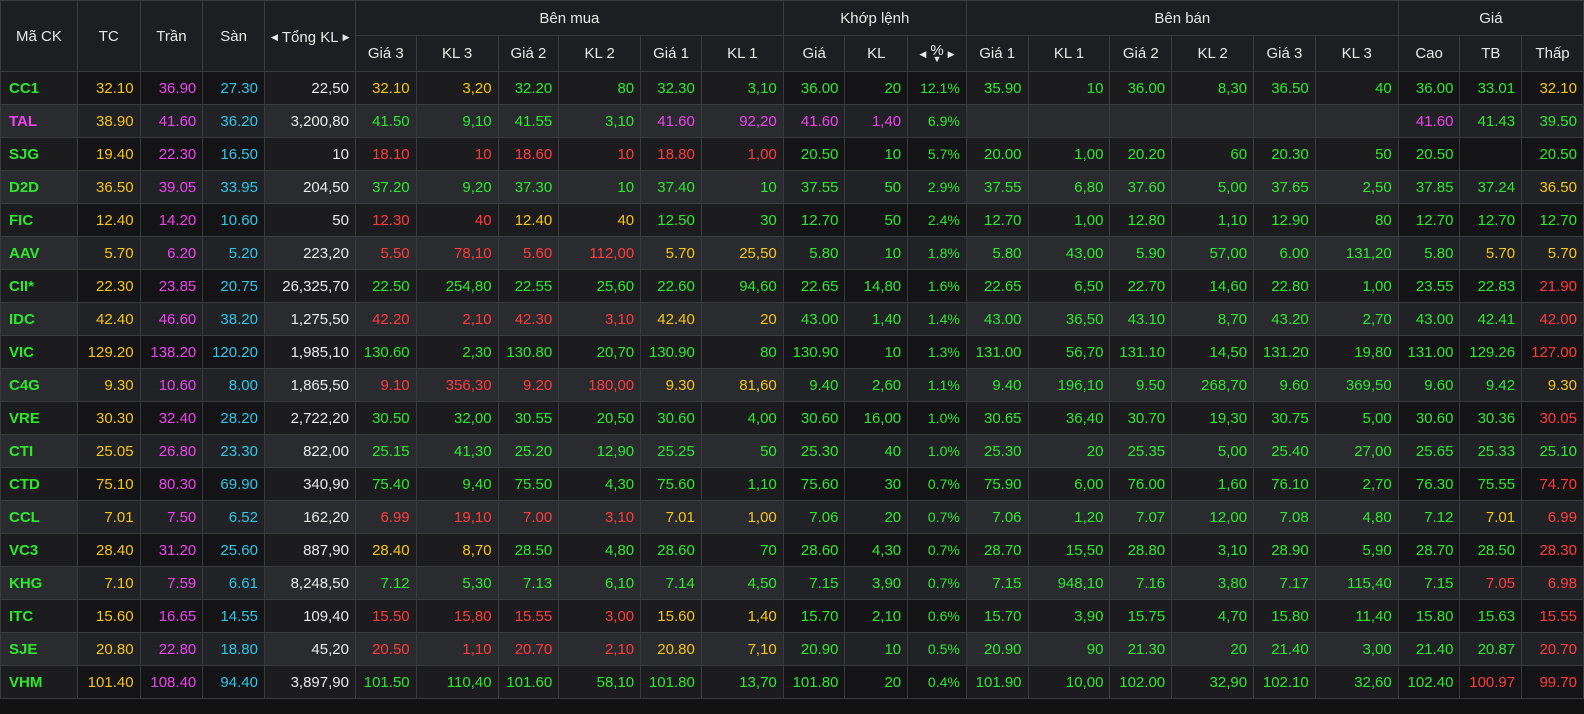 This screenshot has width=1584, height=714. What do you see at coordinates (39, 220) in the screenshot?
I see `cell-symbol: FIC` at bounding box center [39, 220].